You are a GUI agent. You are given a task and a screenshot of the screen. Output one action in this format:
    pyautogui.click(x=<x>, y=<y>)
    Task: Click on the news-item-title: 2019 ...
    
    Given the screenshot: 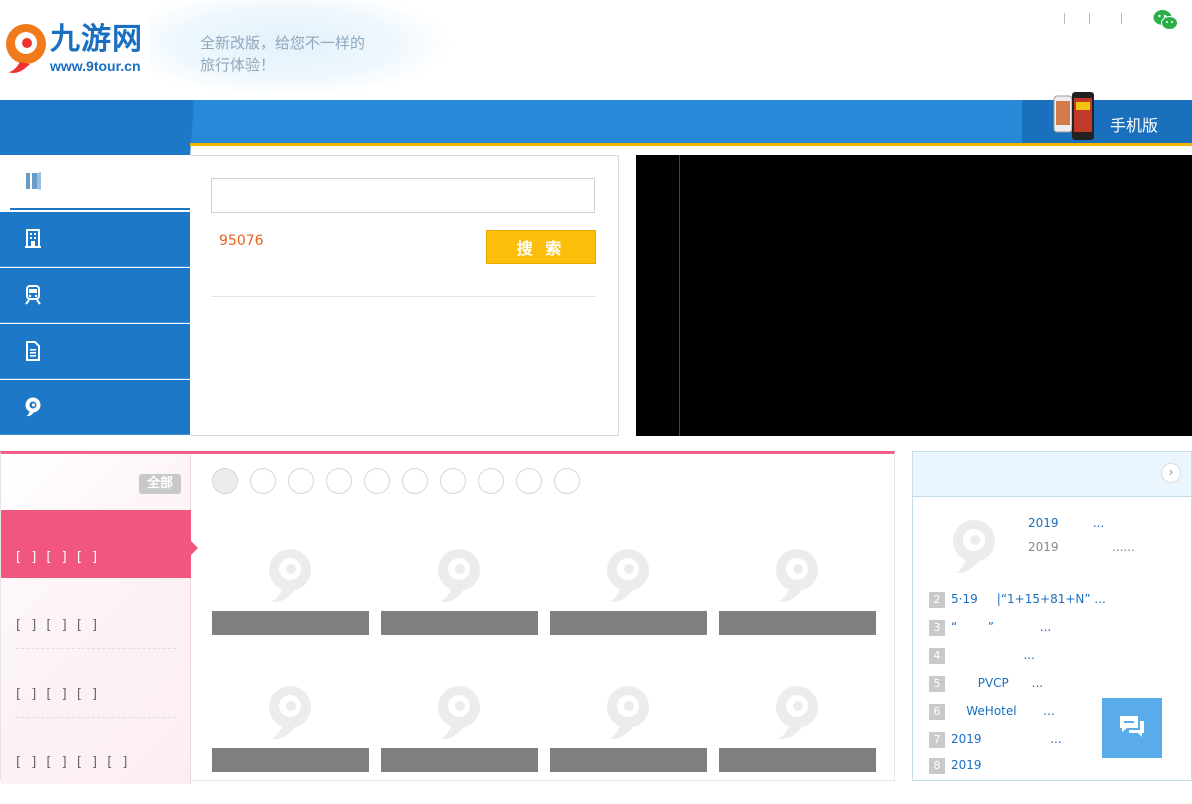 What is the action you would take?
    pyautogui.click(x=1006, y=739)
    